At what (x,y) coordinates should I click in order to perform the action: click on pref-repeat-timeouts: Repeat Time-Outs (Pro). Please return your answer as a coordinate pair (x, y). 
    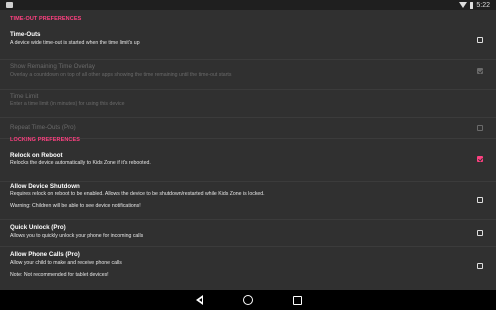
    Looking at the image, I should click on (248, 128).